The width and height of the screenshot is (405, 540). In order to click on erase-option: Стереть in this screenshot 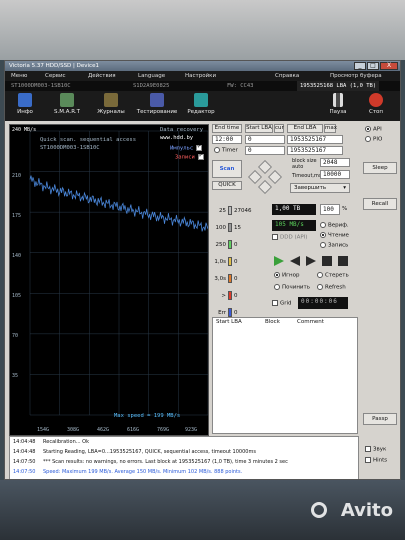, I will do `click(333, 275)`.